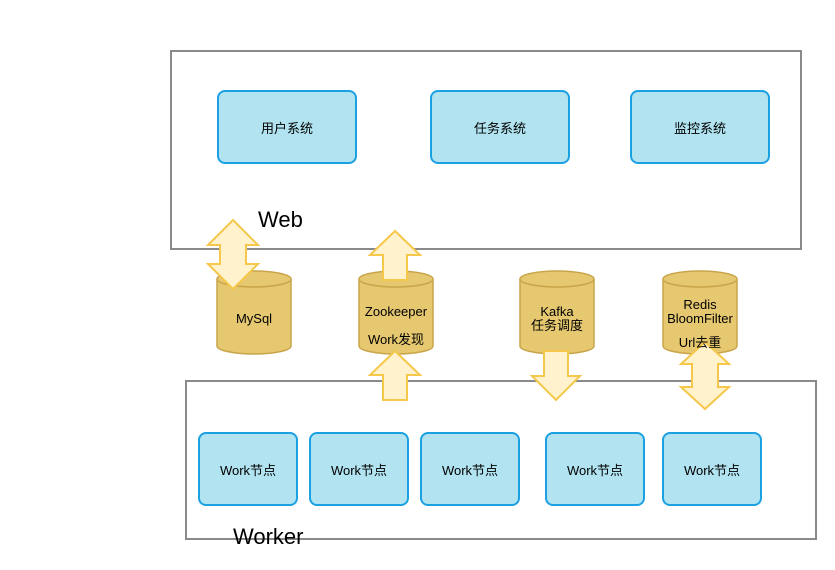 The image size is (835, 570). What do you see at coordinates (395, 375) in the screenshot?
I see `worker-zookeeper-up-arrow` at bounding box center [395, 375].